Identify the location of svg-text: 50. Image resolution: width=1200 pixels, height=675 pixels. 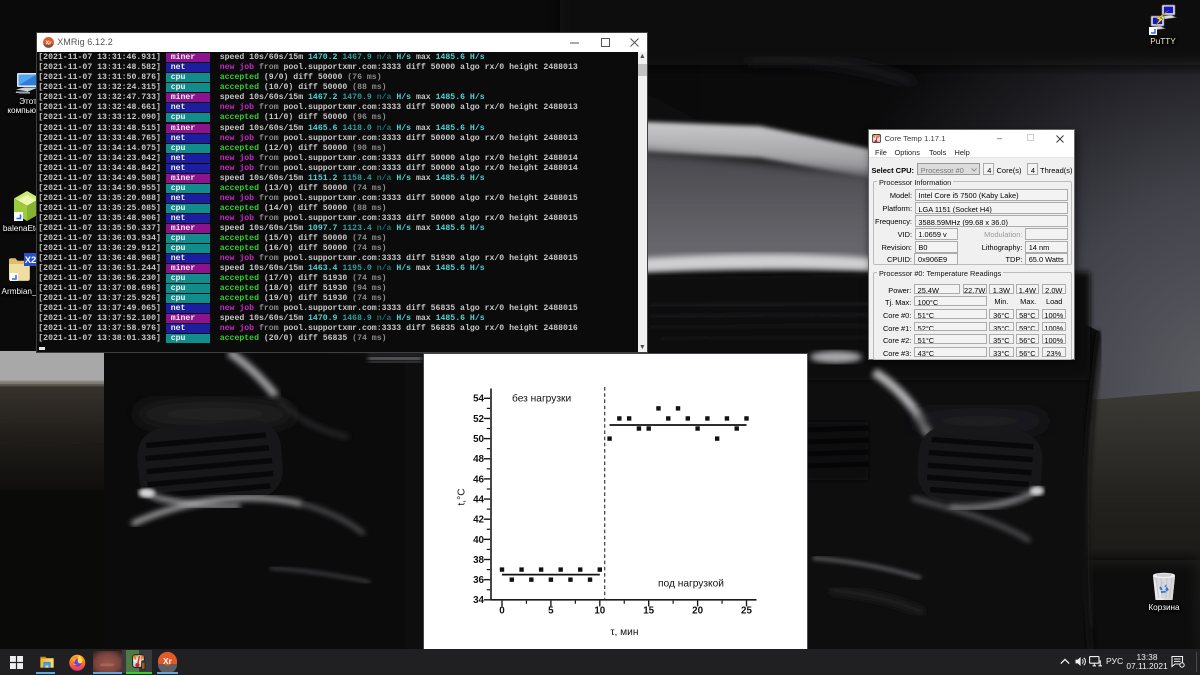
(478, 439).